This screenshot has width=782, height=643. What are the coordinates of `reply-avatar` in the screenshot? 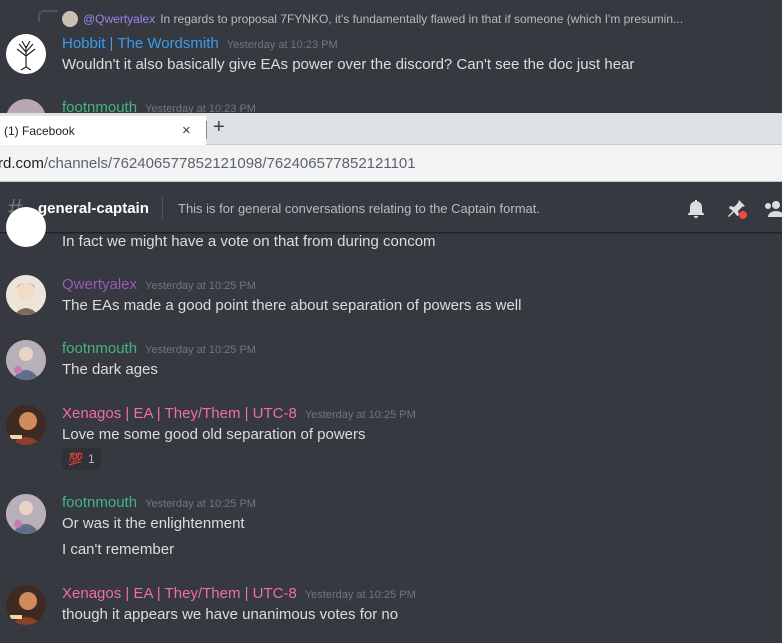 It's located at (70, 19).